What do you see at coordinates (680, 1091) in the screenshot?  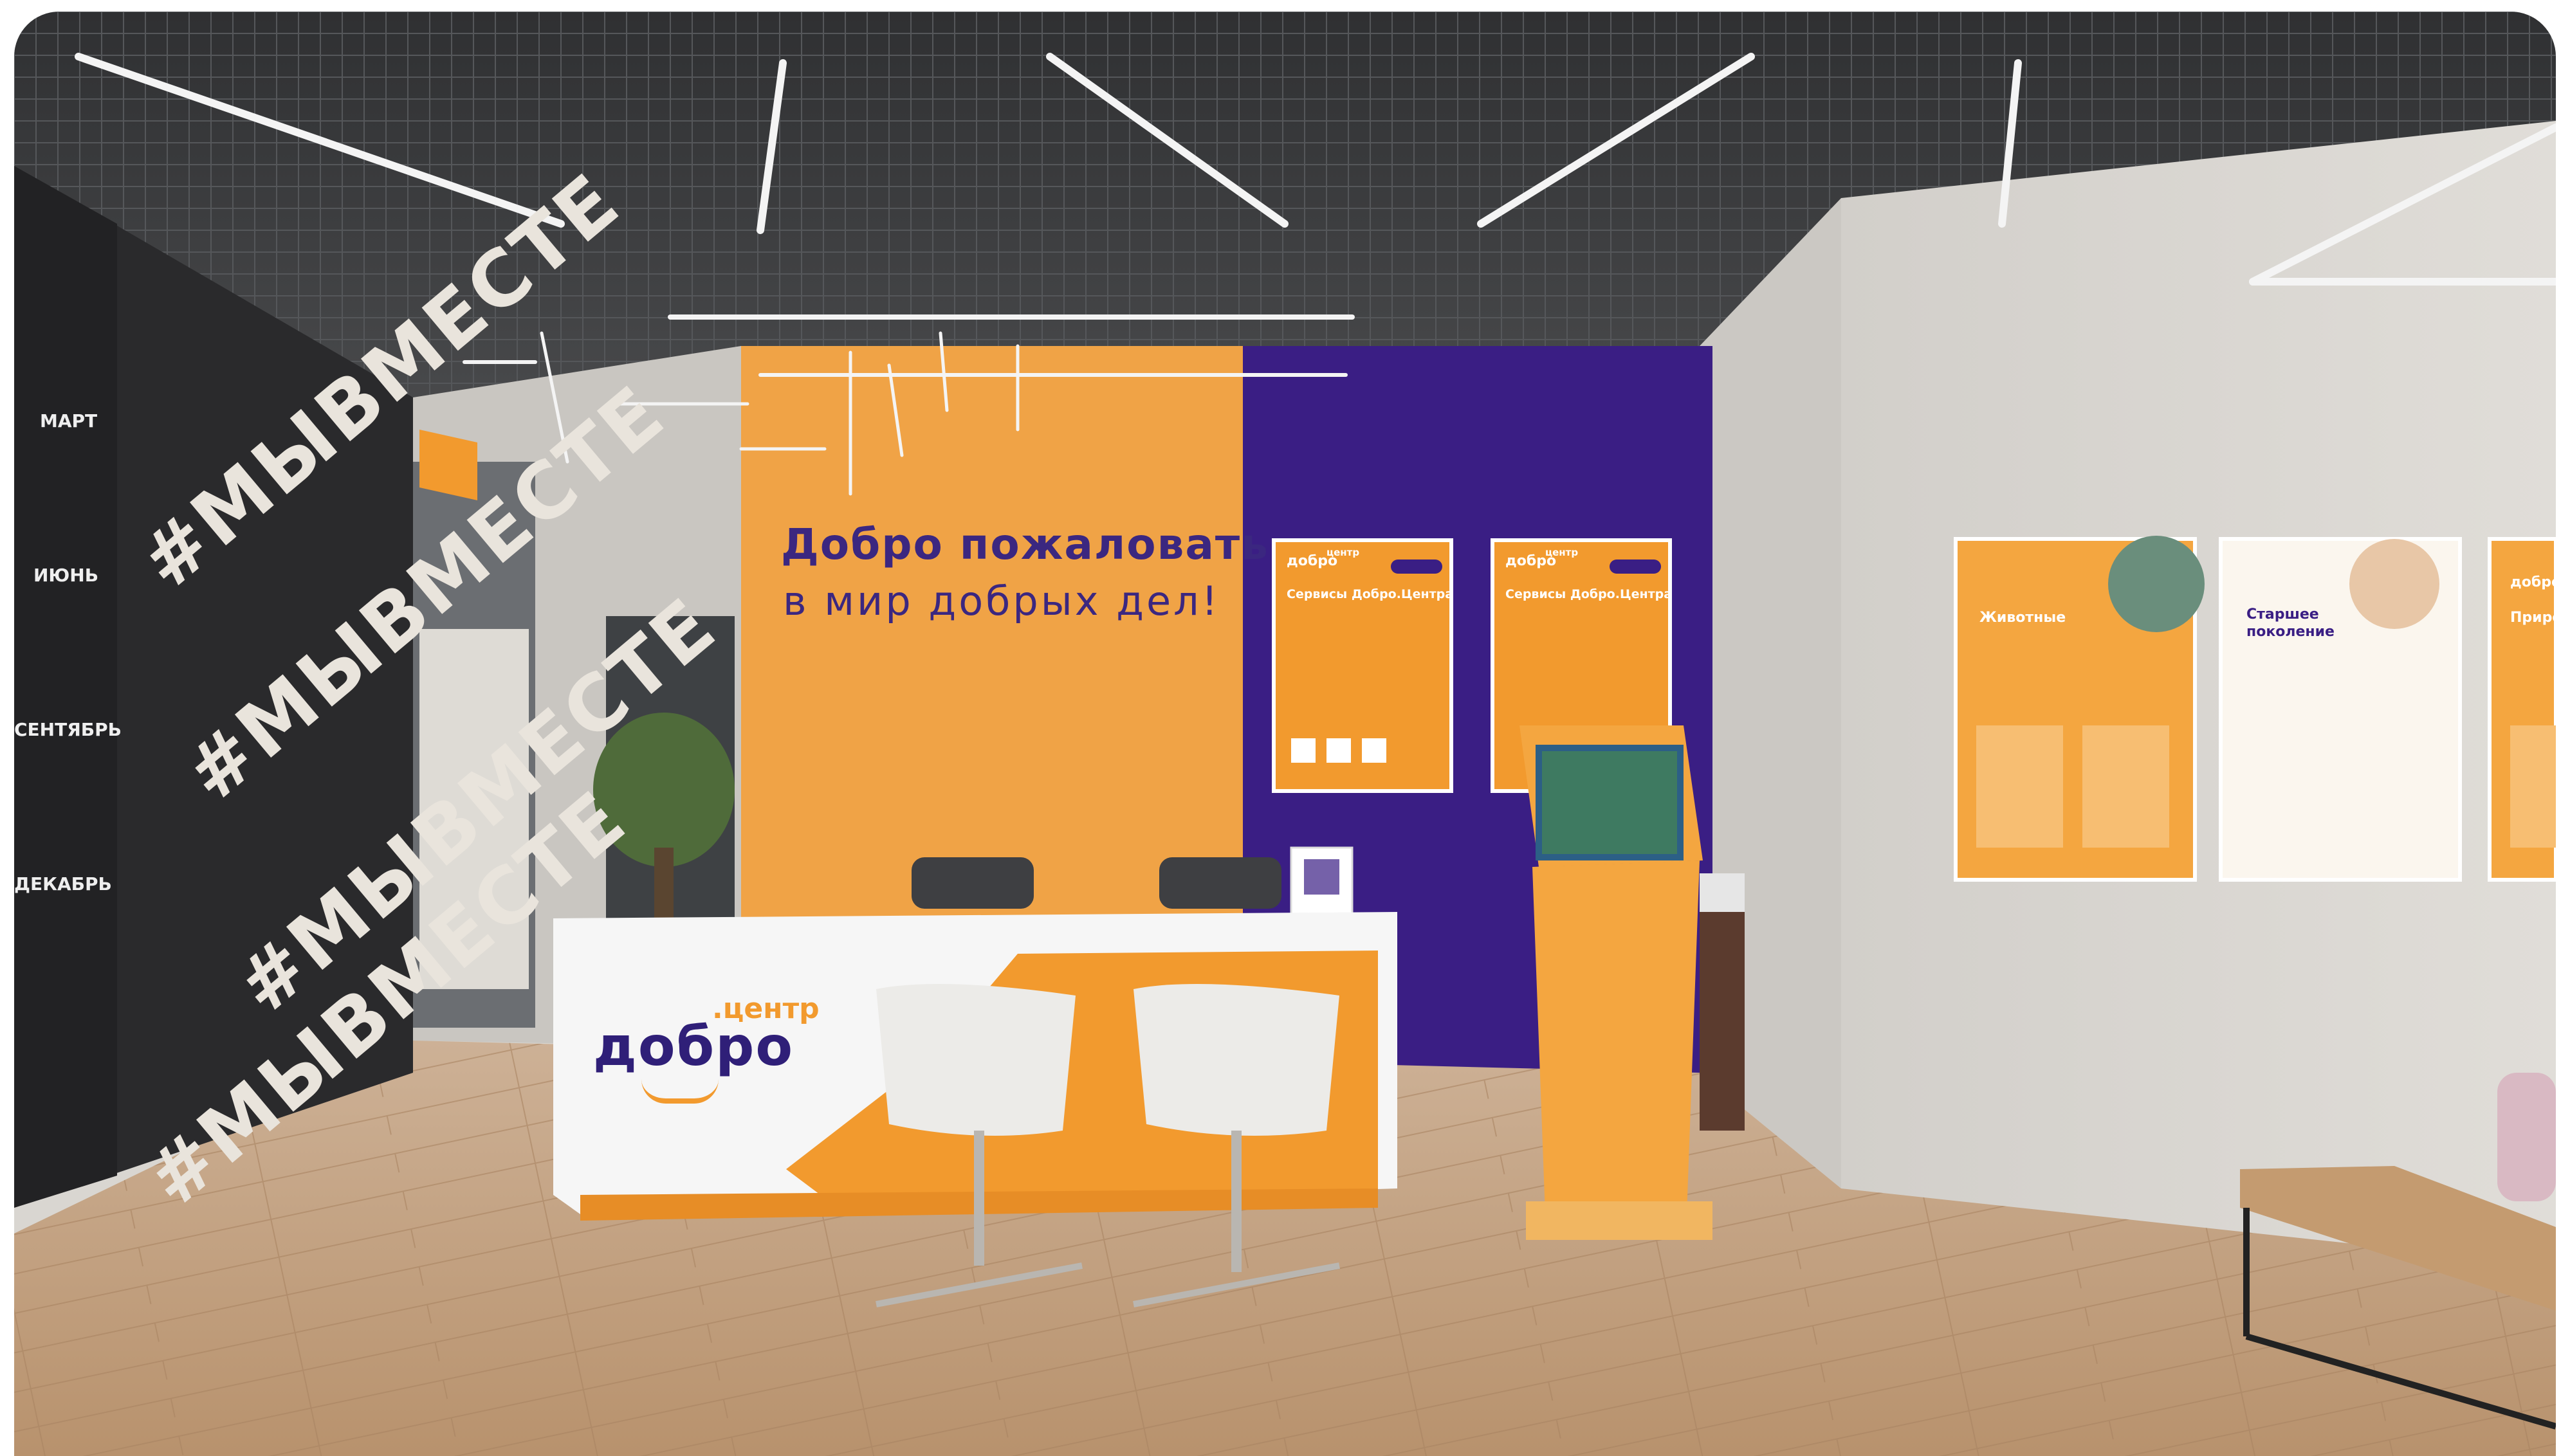 I see `brand-smile-icon` at bounding box center [680, 1091].